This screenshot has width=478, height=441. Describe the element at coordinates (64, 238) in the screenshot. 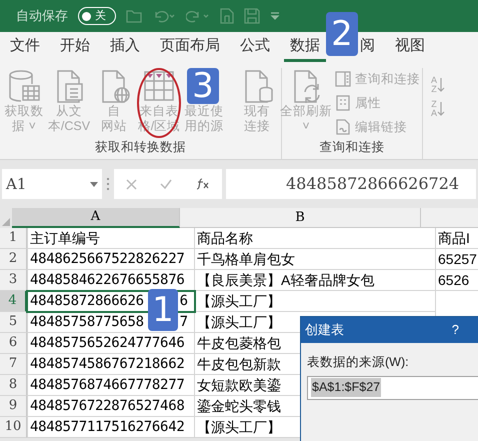

I see `table-cell-text: 主订单编号` at that location.